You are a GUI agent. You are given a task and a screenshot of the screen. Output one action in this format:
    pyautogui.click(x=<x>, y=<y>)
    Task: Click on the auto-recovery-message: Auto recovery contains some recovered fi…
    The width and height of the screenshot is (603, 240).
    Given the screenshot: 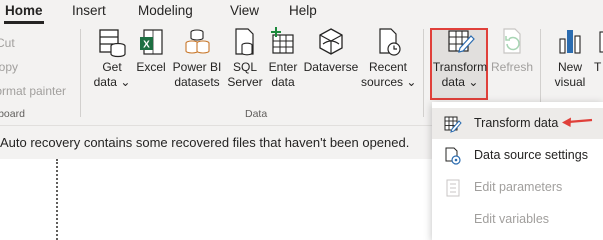 What is the action you would take?
    pyautogui.click(x=205, y=142)
    